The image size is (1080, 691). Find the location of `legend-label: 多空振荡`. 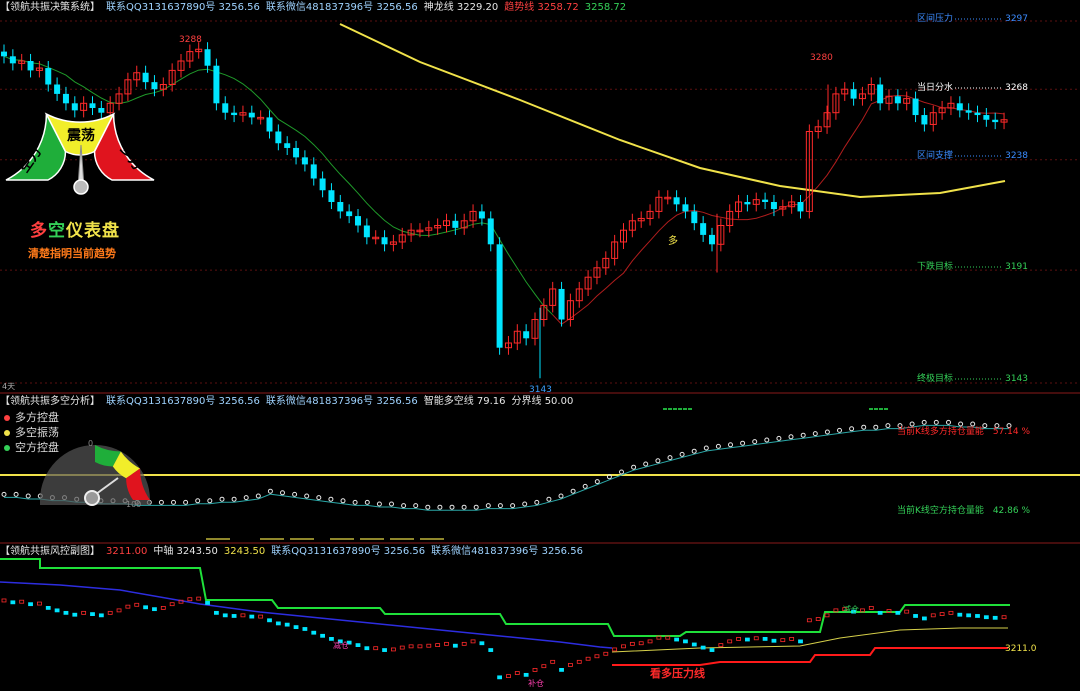

legend-label: 多空振荡 is located at coordinates (37, 432).